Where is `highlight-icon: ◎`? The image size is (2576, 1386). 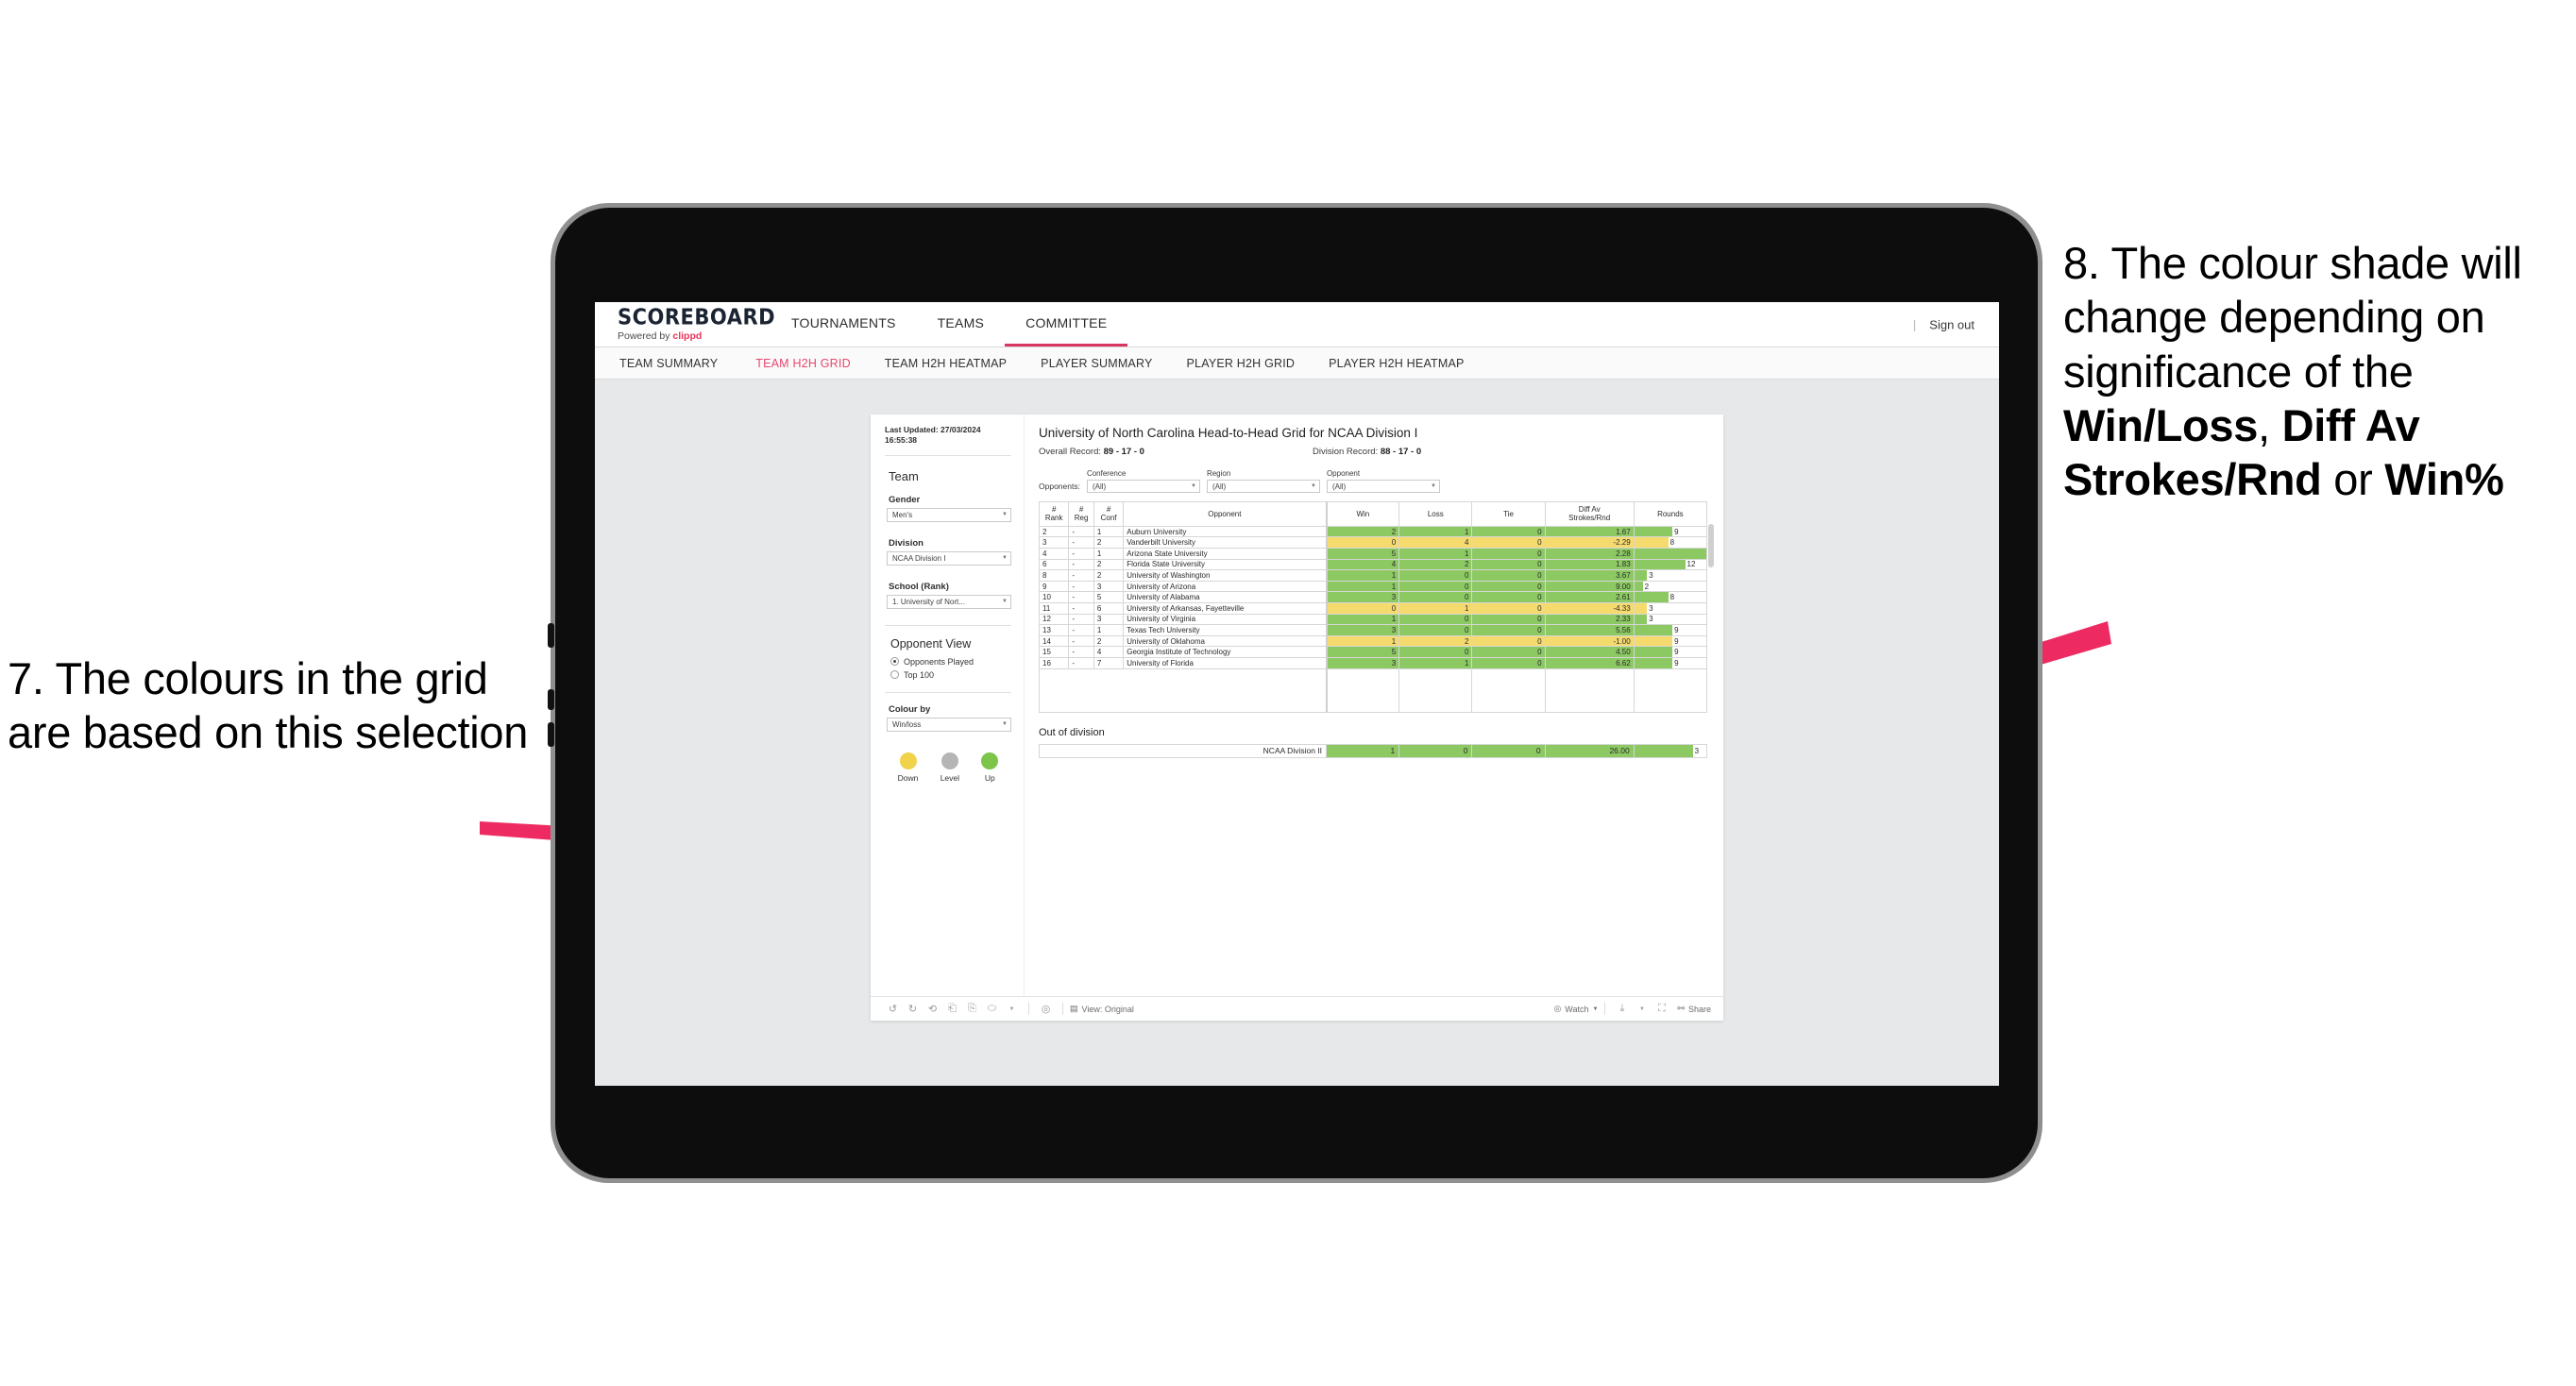
highlight-icon: ◎ is located at coordinates (1046, 1009).